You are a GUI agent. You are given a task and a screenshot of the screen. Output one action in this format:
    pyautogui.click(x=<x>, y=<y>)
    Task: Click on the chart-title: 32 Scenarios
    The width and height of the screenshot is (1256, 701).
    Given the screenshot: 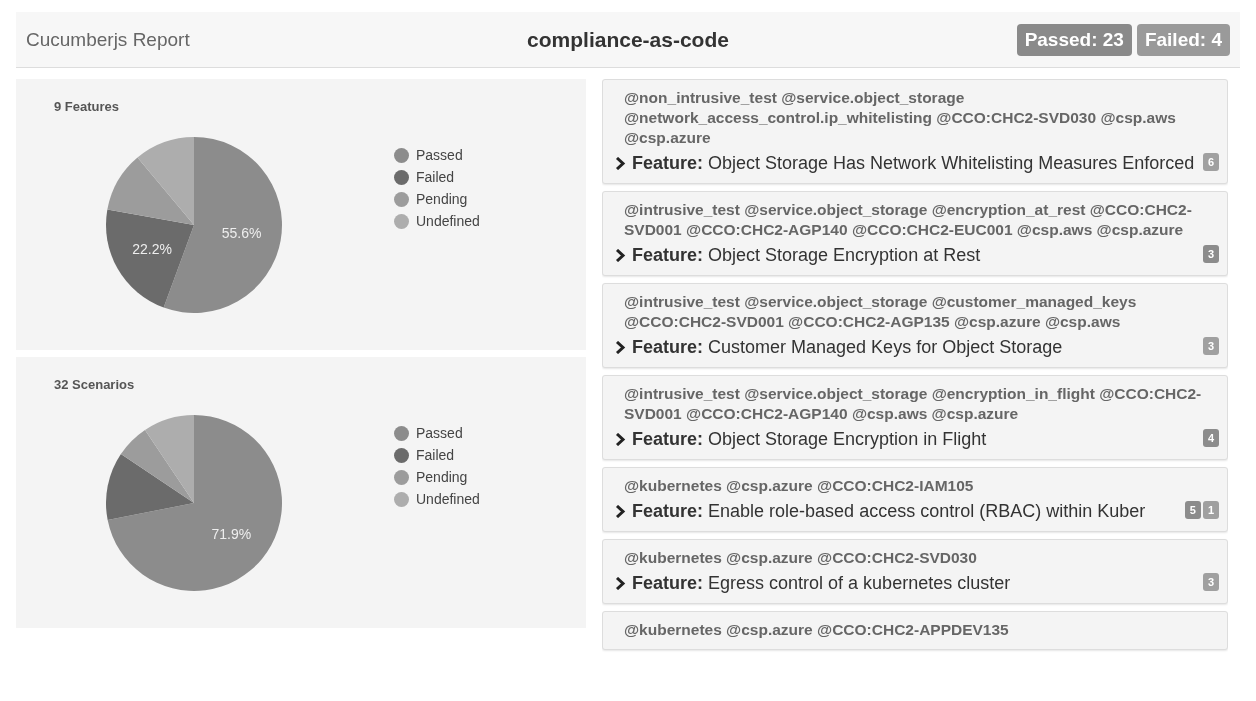 What is the action you would take?
    pyautogui.click(x=94, y=384)
    